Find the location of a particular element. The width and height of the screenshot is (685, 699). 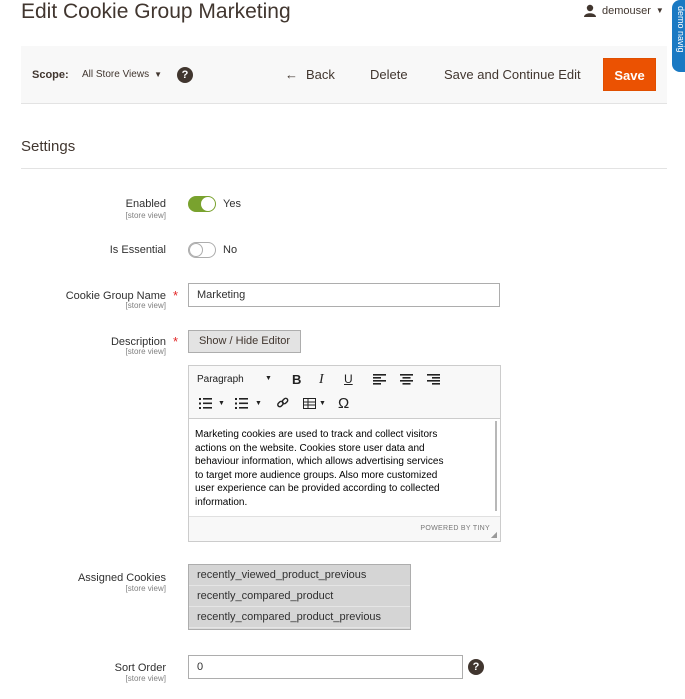

user-menu: demouser ▼ is located at coordinates (624, 10).